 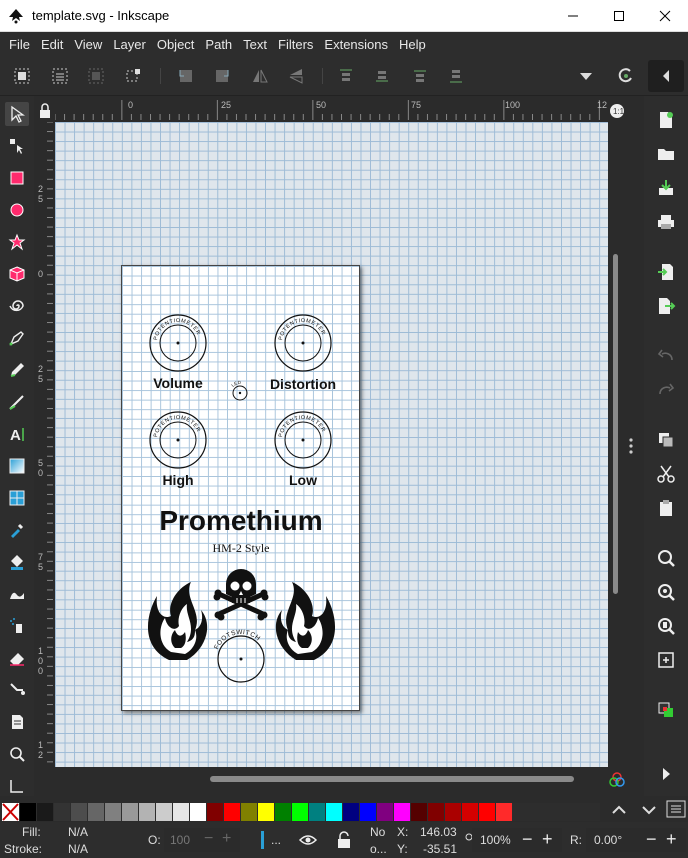 What do you see at coordinates (218, 44) in the screenshot?
I see `menu-path: Path` at bounding box center [218, 44].